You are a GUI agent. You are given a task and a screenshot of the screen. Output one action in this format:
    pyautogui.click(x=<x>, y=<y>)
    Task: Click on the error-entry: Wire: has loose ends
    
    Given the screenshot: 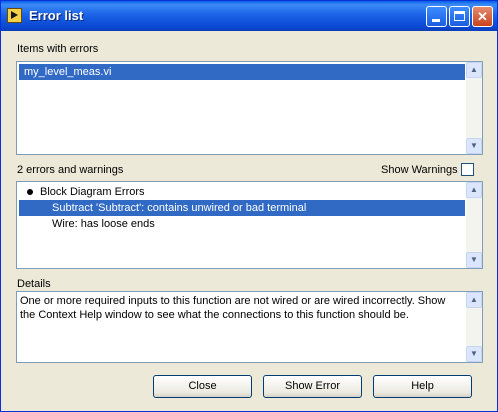 What is the action you would take?
    pyautogui.click(x=242, y=224)
    